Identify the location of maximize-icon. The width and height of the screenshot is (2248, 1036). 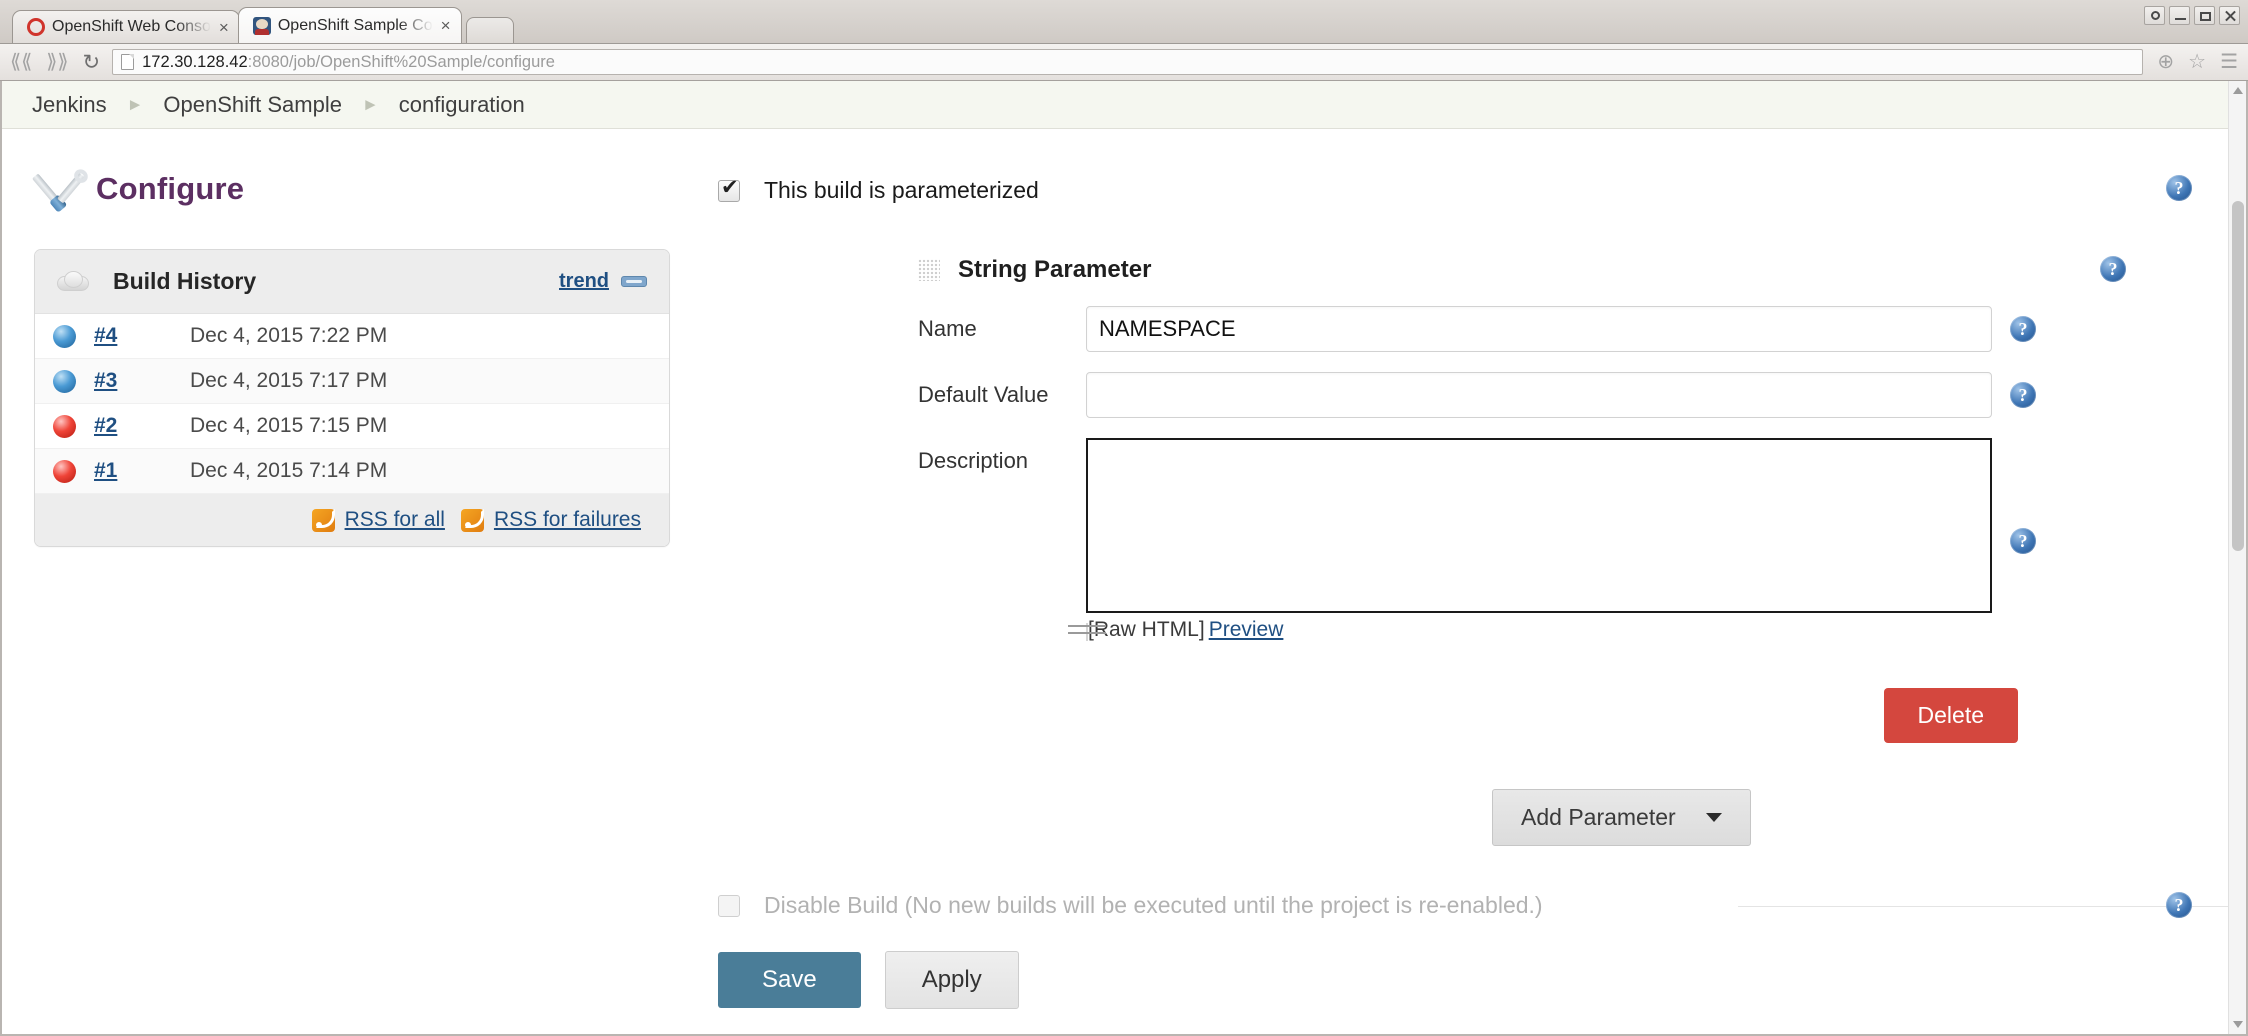
(2204, 15).